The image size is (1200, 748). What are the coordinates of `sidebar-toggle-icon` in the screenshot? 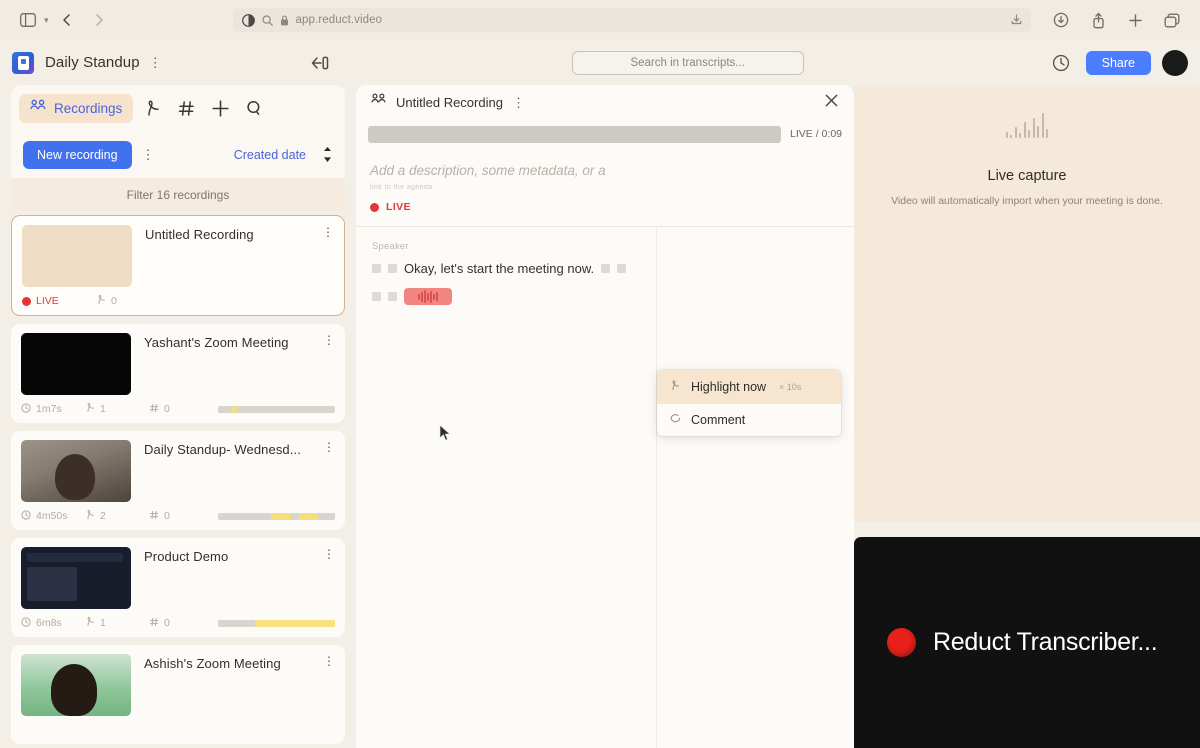 It's located at (28, 20).